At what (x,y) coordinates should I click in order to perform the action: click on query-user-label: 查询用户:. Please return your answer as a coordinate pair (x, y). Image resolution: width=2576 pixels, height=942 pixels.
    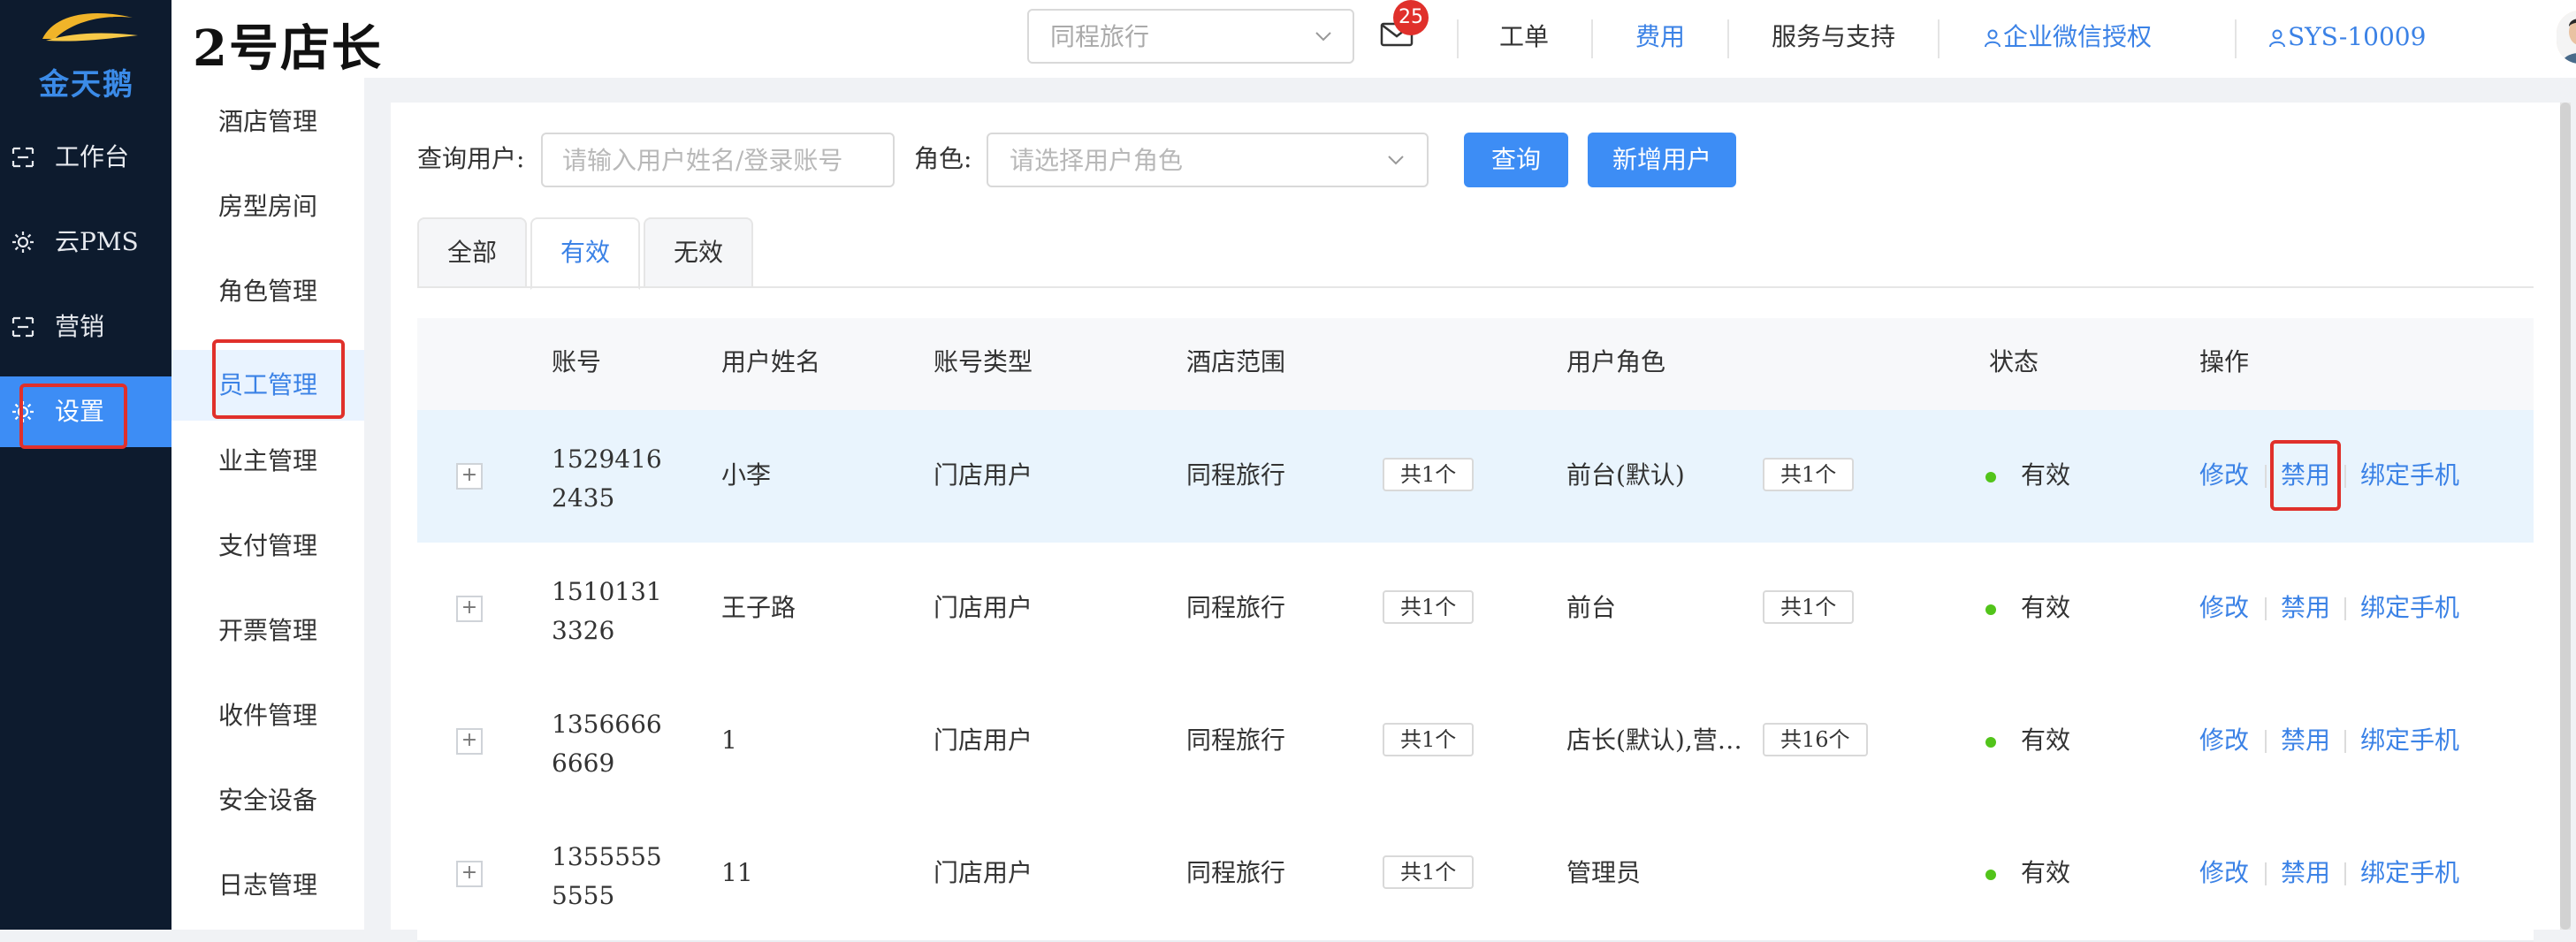
    Looking at the image, I should click on (471, 158).